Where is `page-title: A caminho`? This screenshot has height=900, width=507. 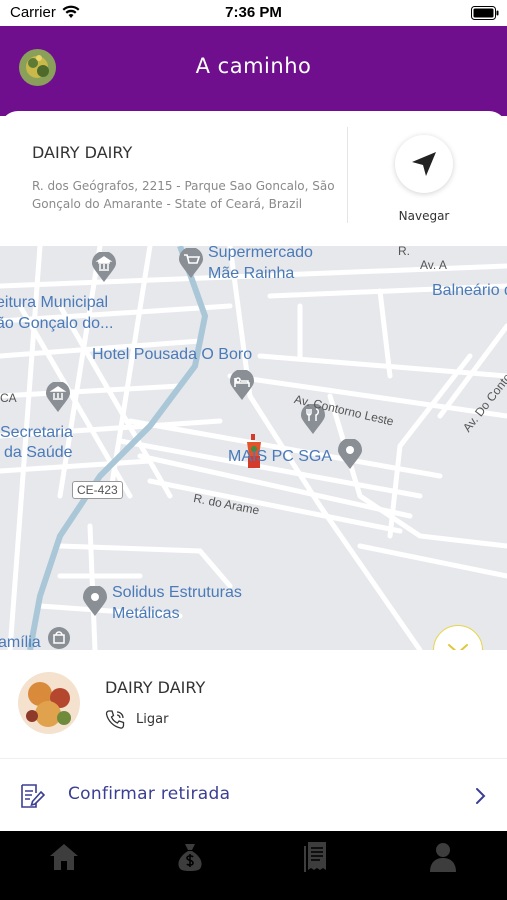 page-title: A caminho is located at coordinates (253, 66).